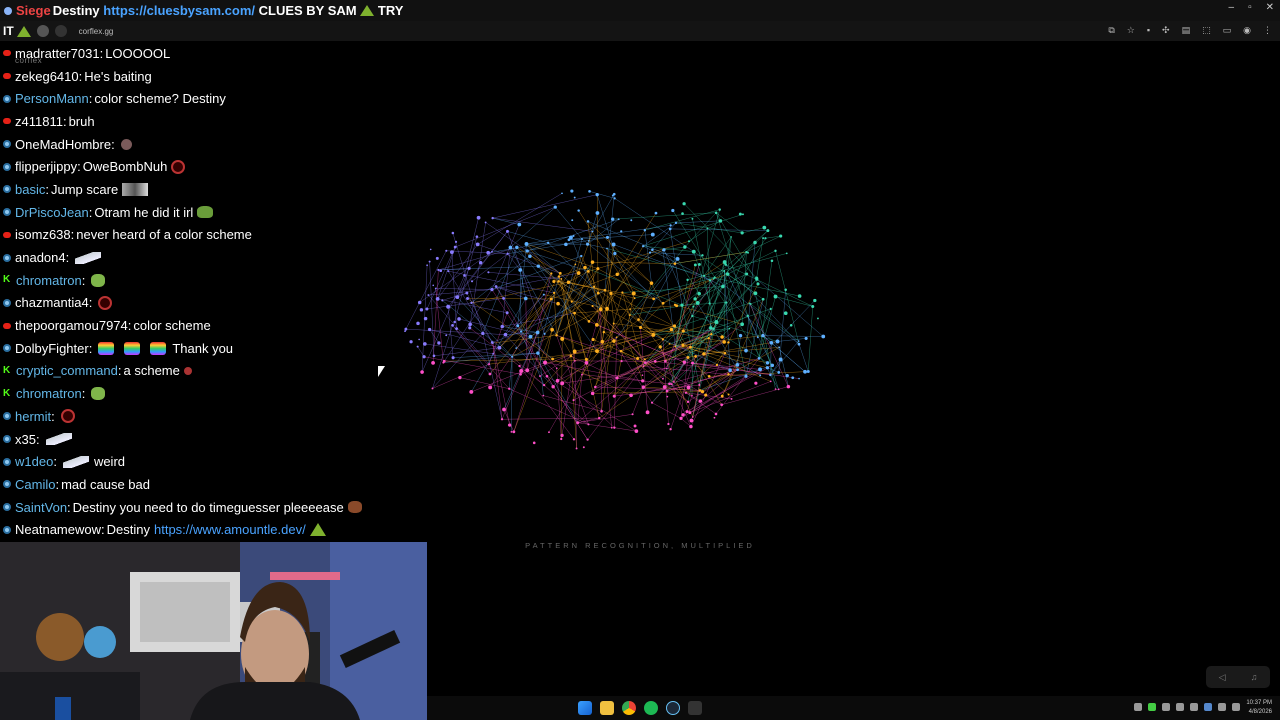  Describe the element at coordinates (46, 166) in the screenshot. I see `chat-username: flipperjippy` at that location.